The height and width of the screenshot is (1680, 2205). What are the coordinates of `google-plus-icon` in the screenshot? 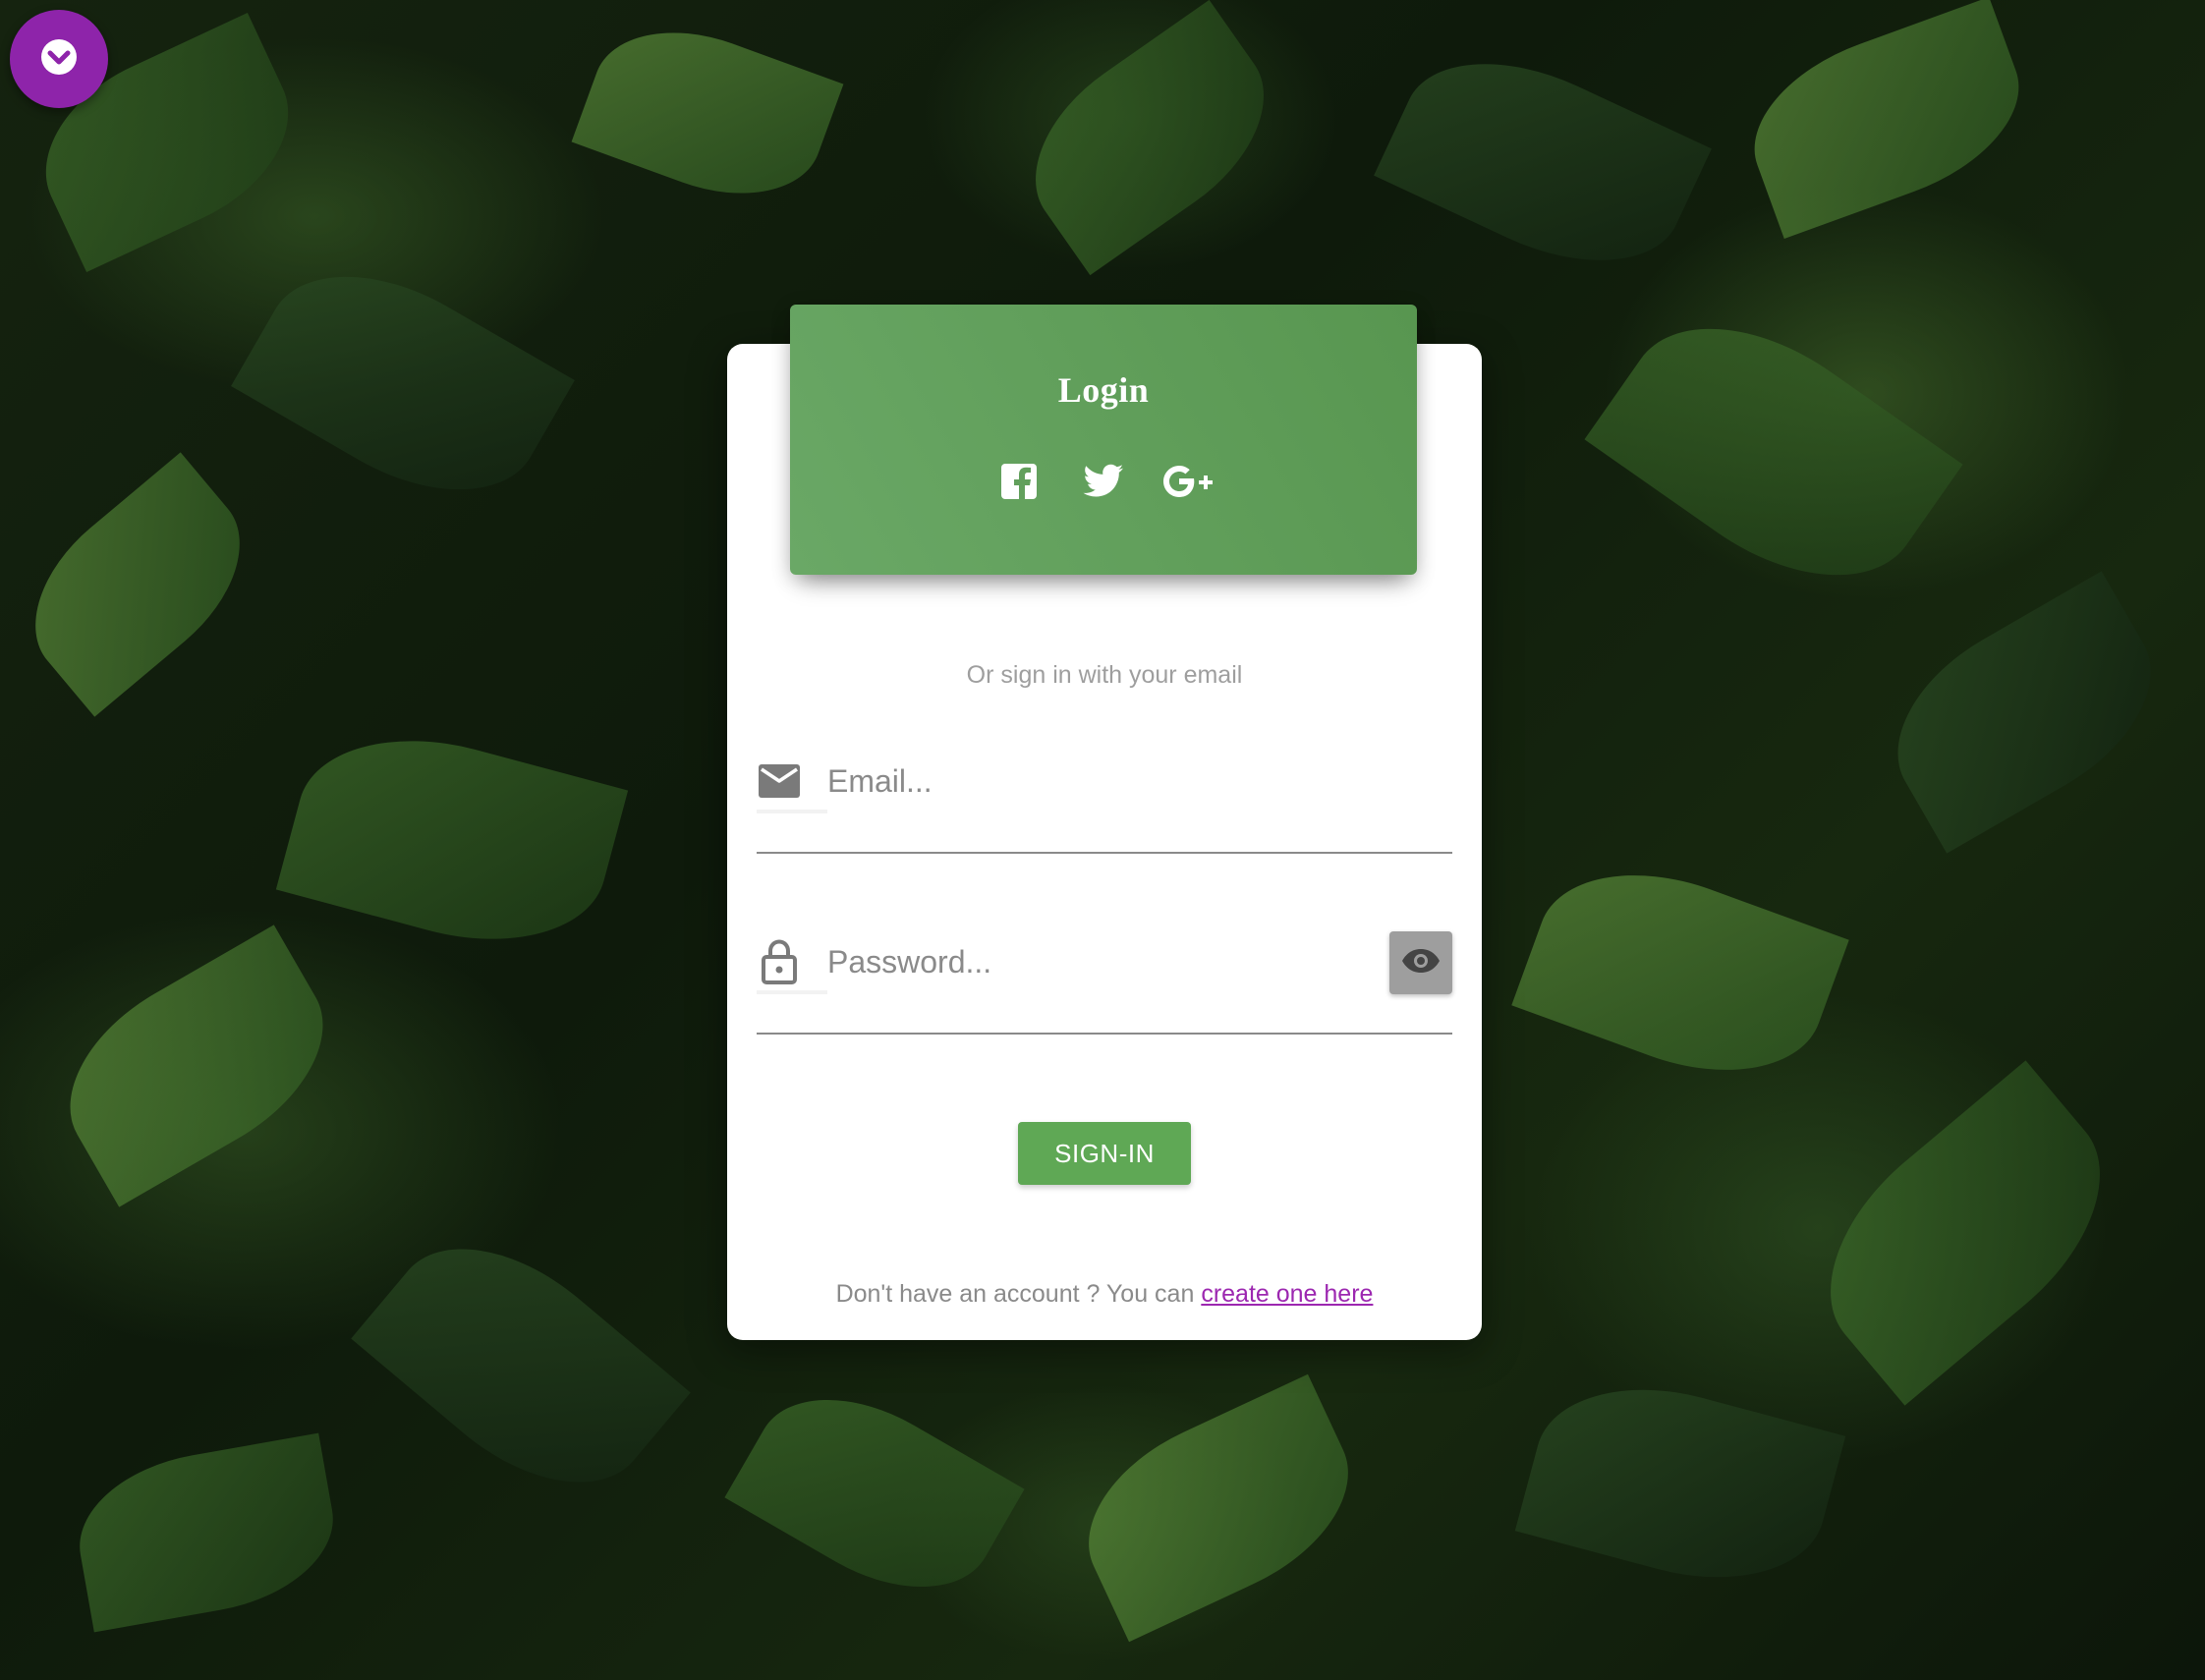 It's located at (1188, 484).